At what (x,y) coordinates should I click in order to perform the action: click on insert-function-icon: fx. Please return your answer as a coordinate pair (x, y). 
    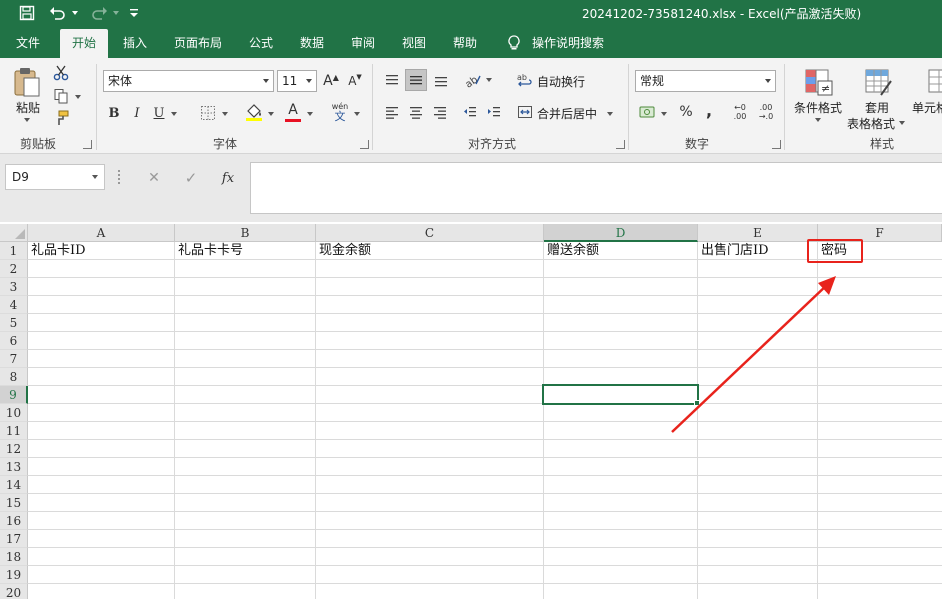
    Looking at the image, I should click on (228, 178).